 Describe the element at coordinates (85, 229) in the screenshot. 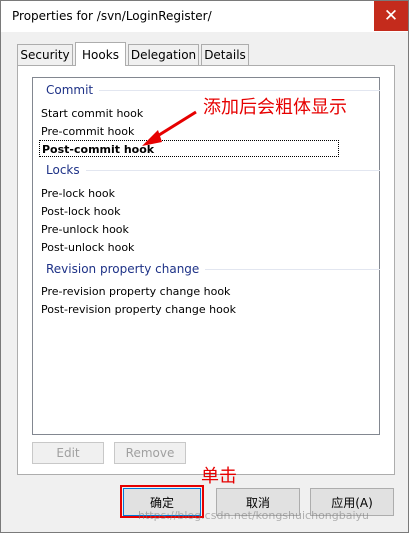

I see `hook-pre-unlock: Pre-unlock hook` at that location.